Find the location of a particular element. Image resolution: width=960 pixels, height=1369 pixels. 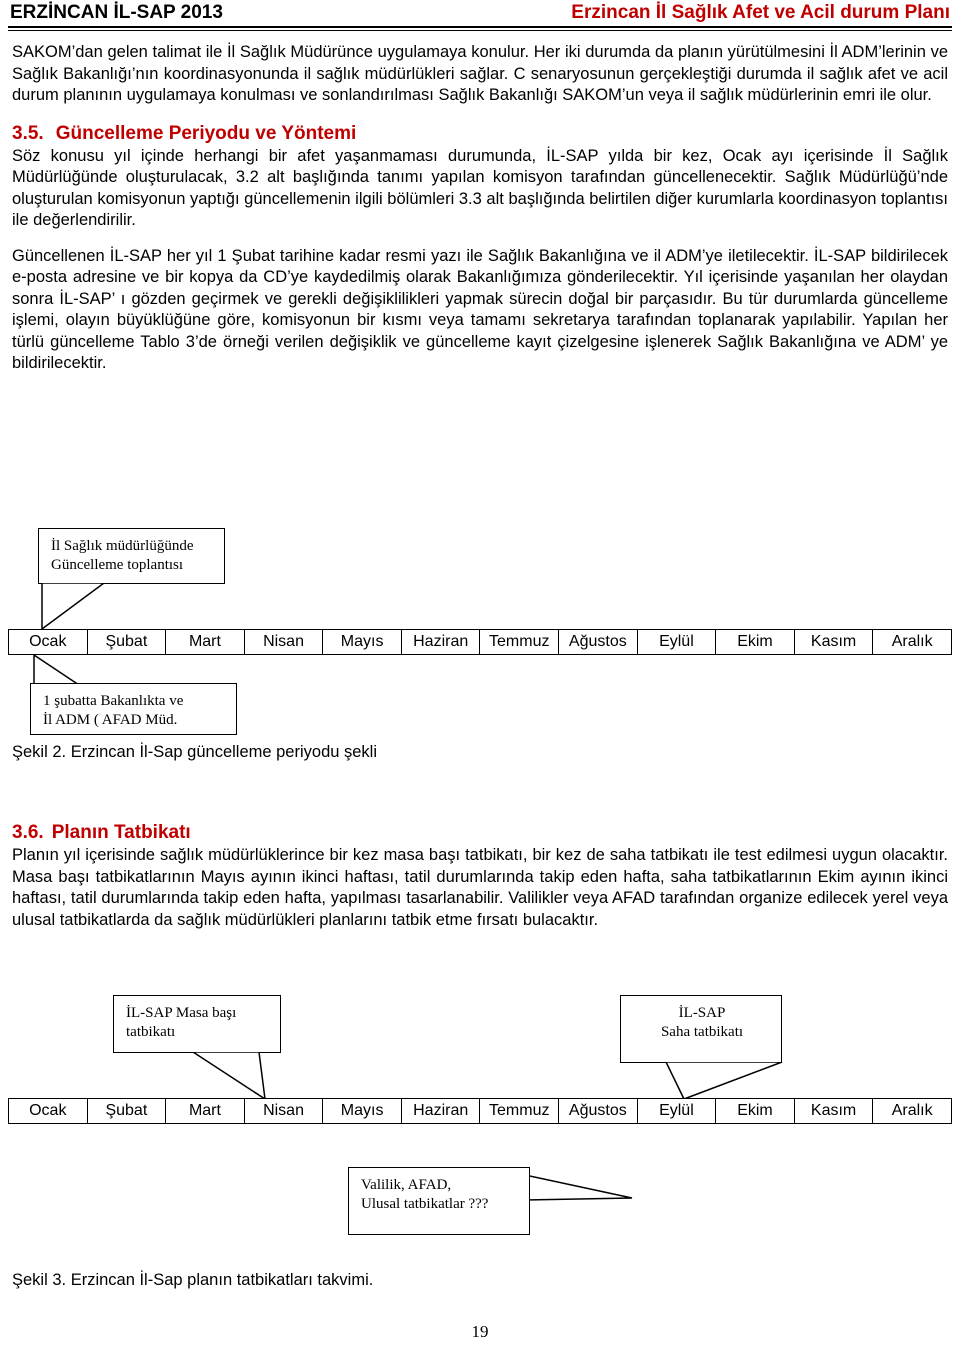

figure3-right-callout-tail is located at coordinates (710, 1081).